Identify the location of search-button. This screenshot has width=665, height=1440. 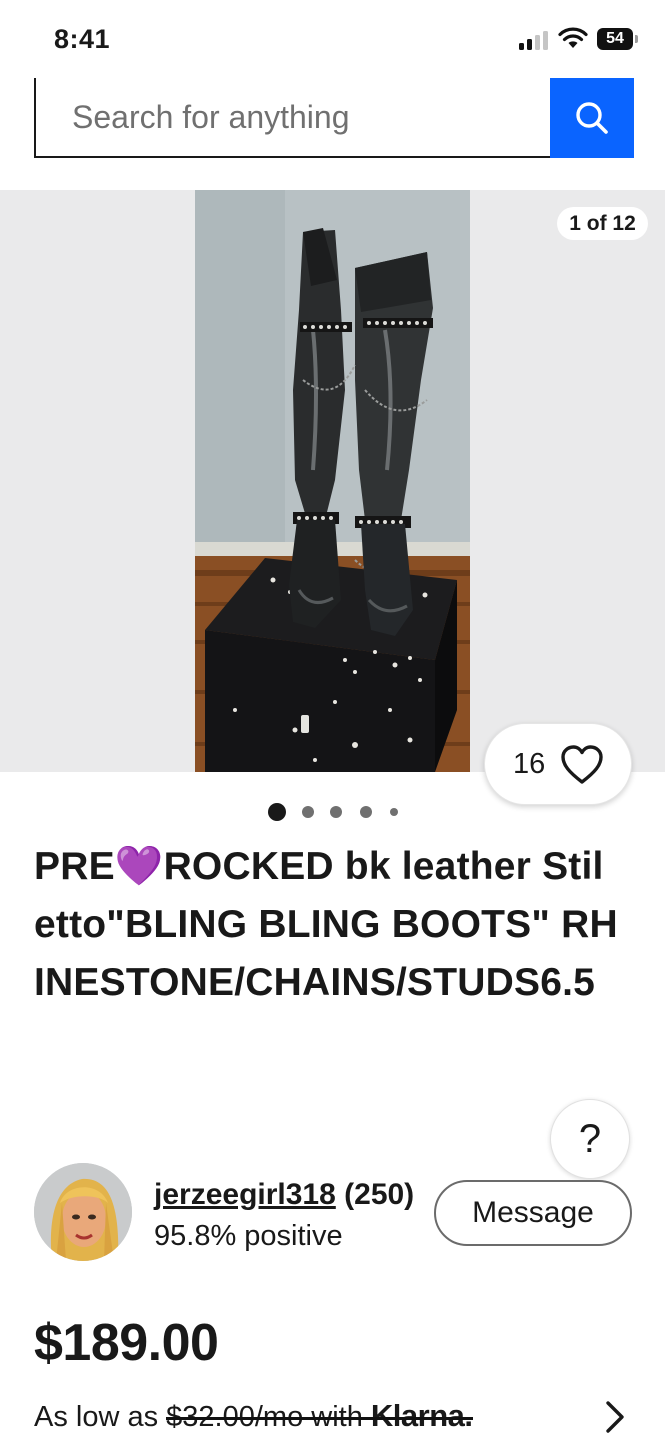
(592, 118).